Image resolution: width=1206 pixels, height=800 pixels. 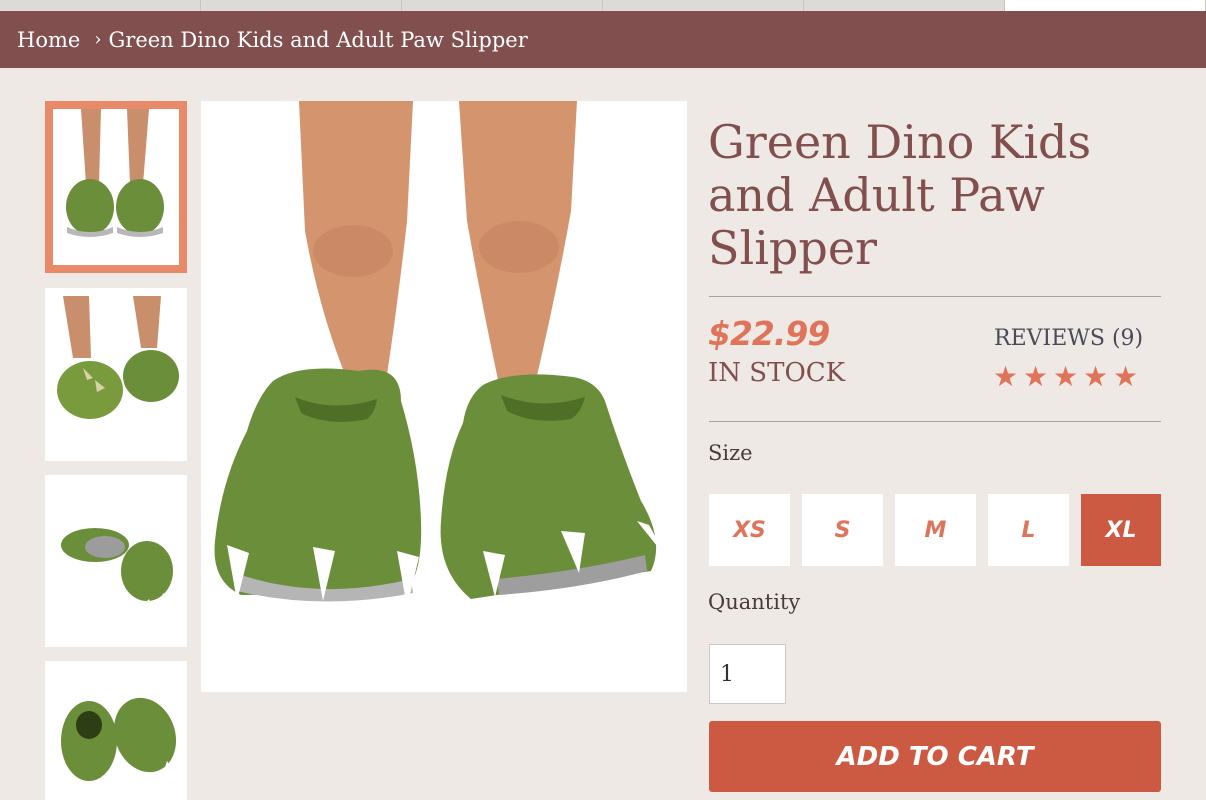 What do you see at coordinates (769, 333) in the screenshot?
I see `product-price: $22.99` at bounding box center [769, 333].